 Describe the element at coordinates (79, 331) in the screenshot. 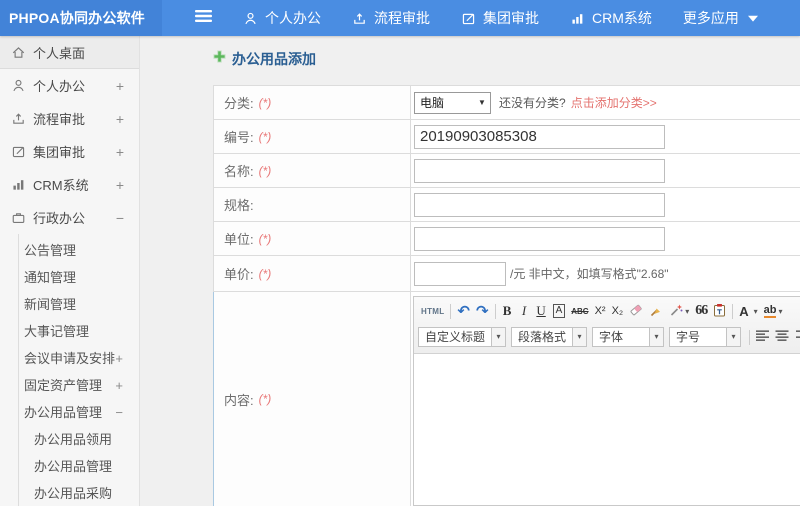

I see `sidebar-item-events-mgmt: 大事记管理` at that location.